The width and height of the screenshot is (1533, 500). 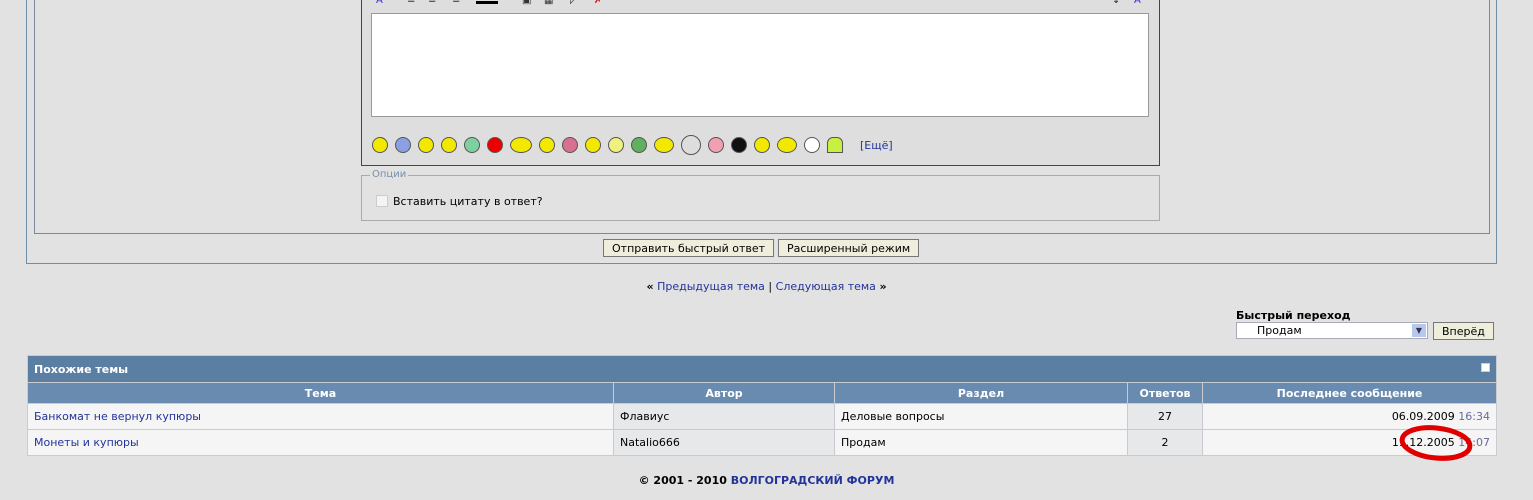 What do you see at coordinates (526, 3) in the screenshot?
I see `image-icon: ▣` at bounding box center [526, 3].